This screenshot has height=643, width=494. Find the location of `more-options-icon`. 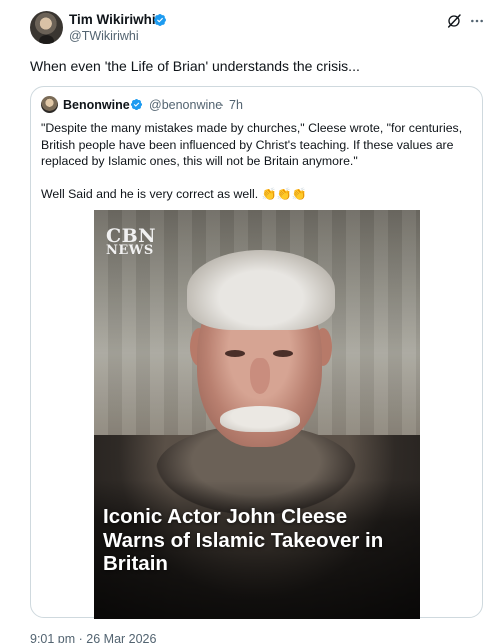

more-options-icon is located at coordinates (477, 21).